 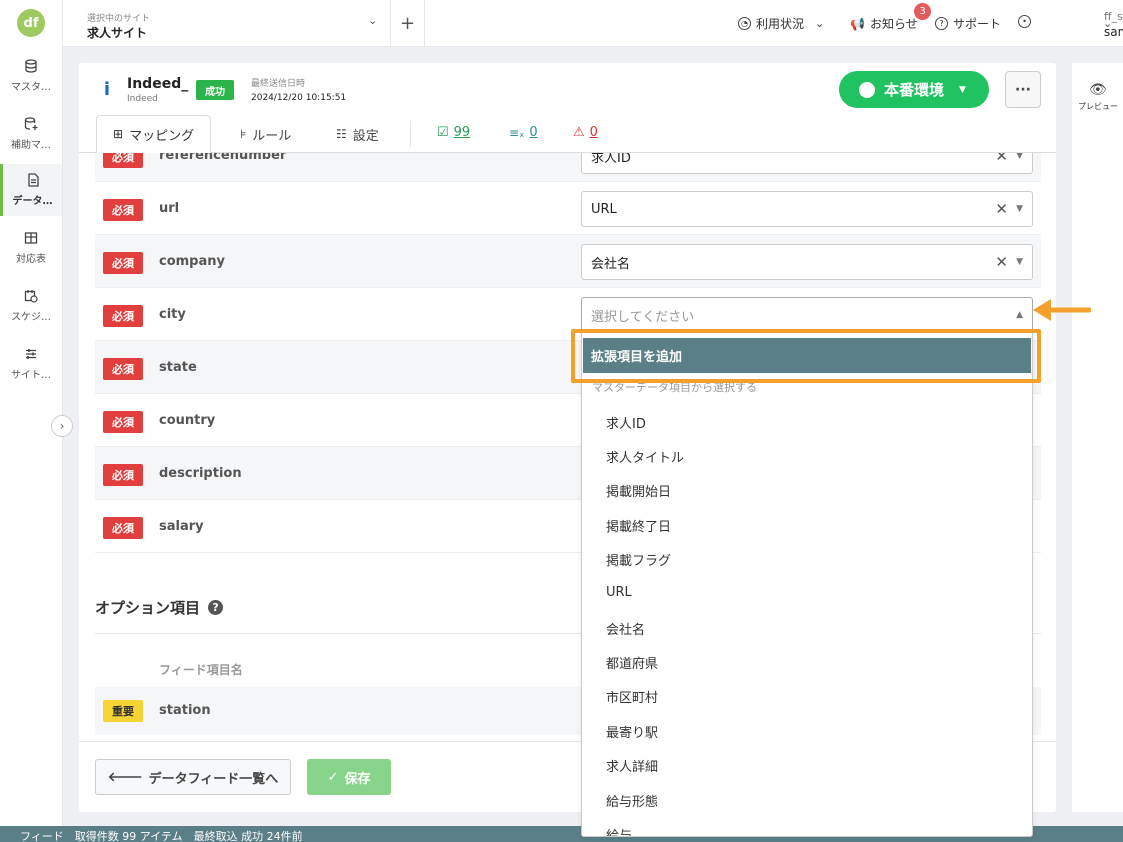 I want to click on mapping-row: 必須 company 会社名 ✕ ▼, so click(x=568, y=261).